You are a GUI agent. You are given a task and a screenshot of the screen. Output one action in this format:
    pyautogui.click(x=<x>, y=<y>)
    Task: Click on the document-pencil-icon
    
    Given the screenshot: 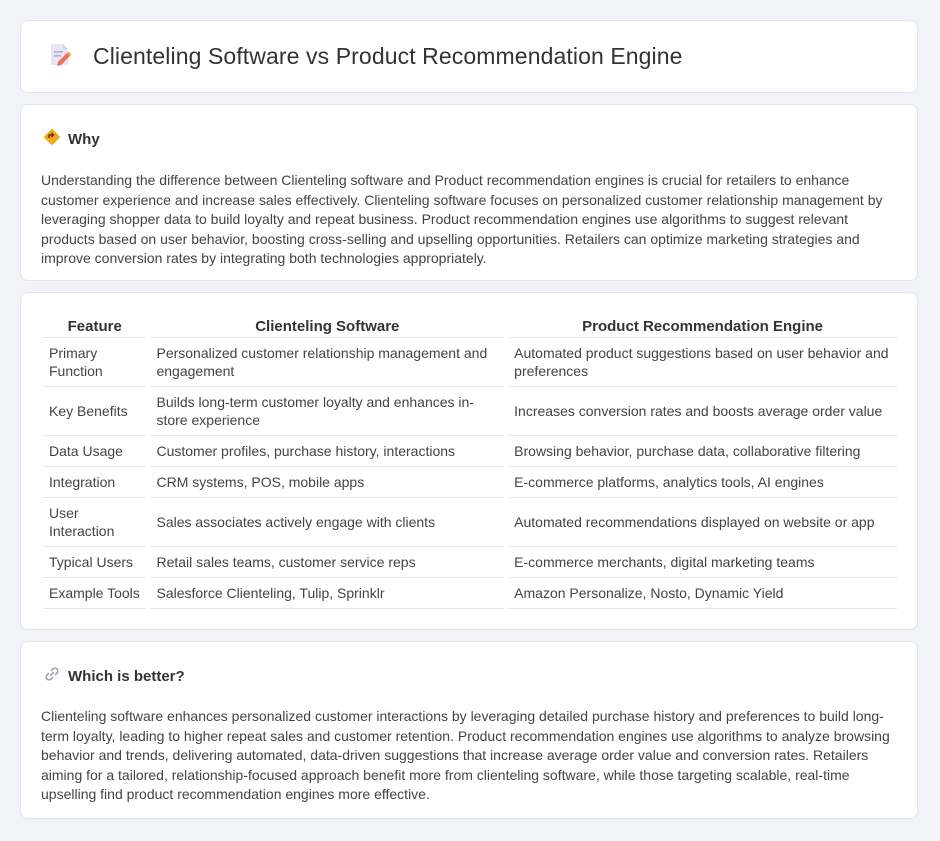 What is the action you would take?
    pyautogui.click(x=70, y=56)
    